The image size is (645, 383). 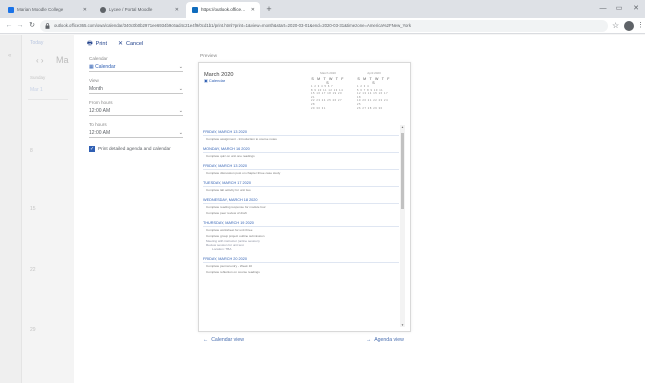 What do you see at coordinates (136, 89) in the screenshot?
I see `view-select: Month ⌄` at bounding box center [136, 89].